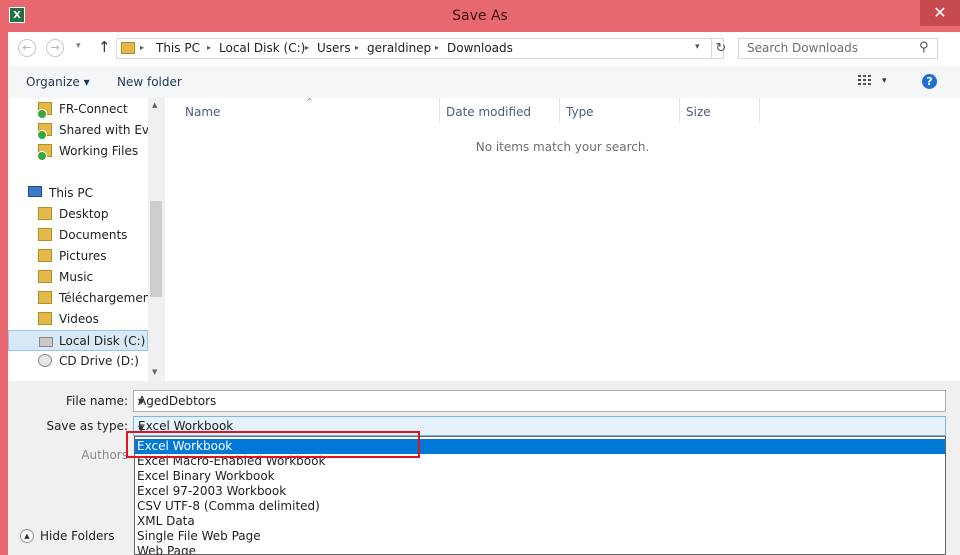 This screenshot has width=960, height=555. I want to click on sidebar-item-label: Documents, so click(93, 235).